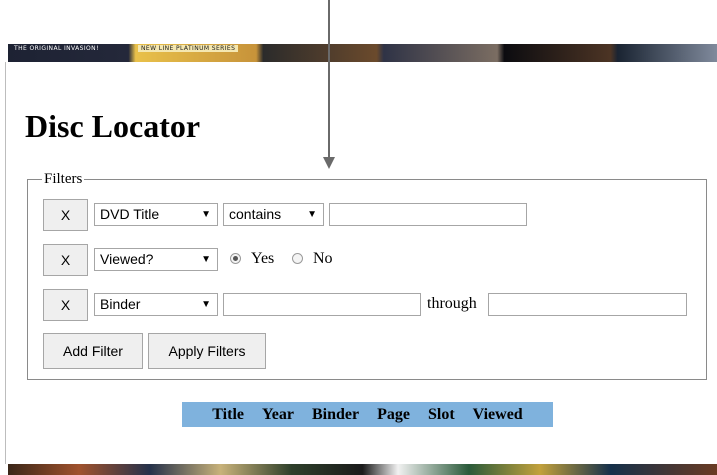  I want to click on binder-from-input, so click(322, 304).